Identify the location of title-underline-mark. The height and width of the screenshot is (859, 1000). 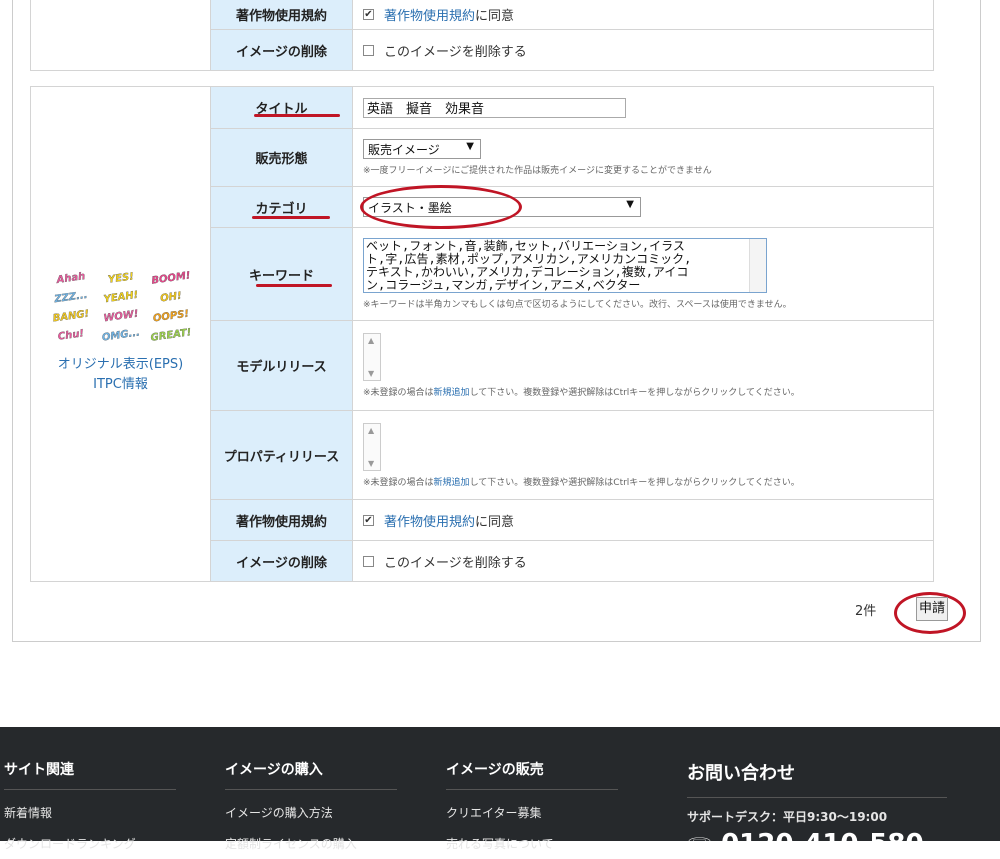
(297, 115).